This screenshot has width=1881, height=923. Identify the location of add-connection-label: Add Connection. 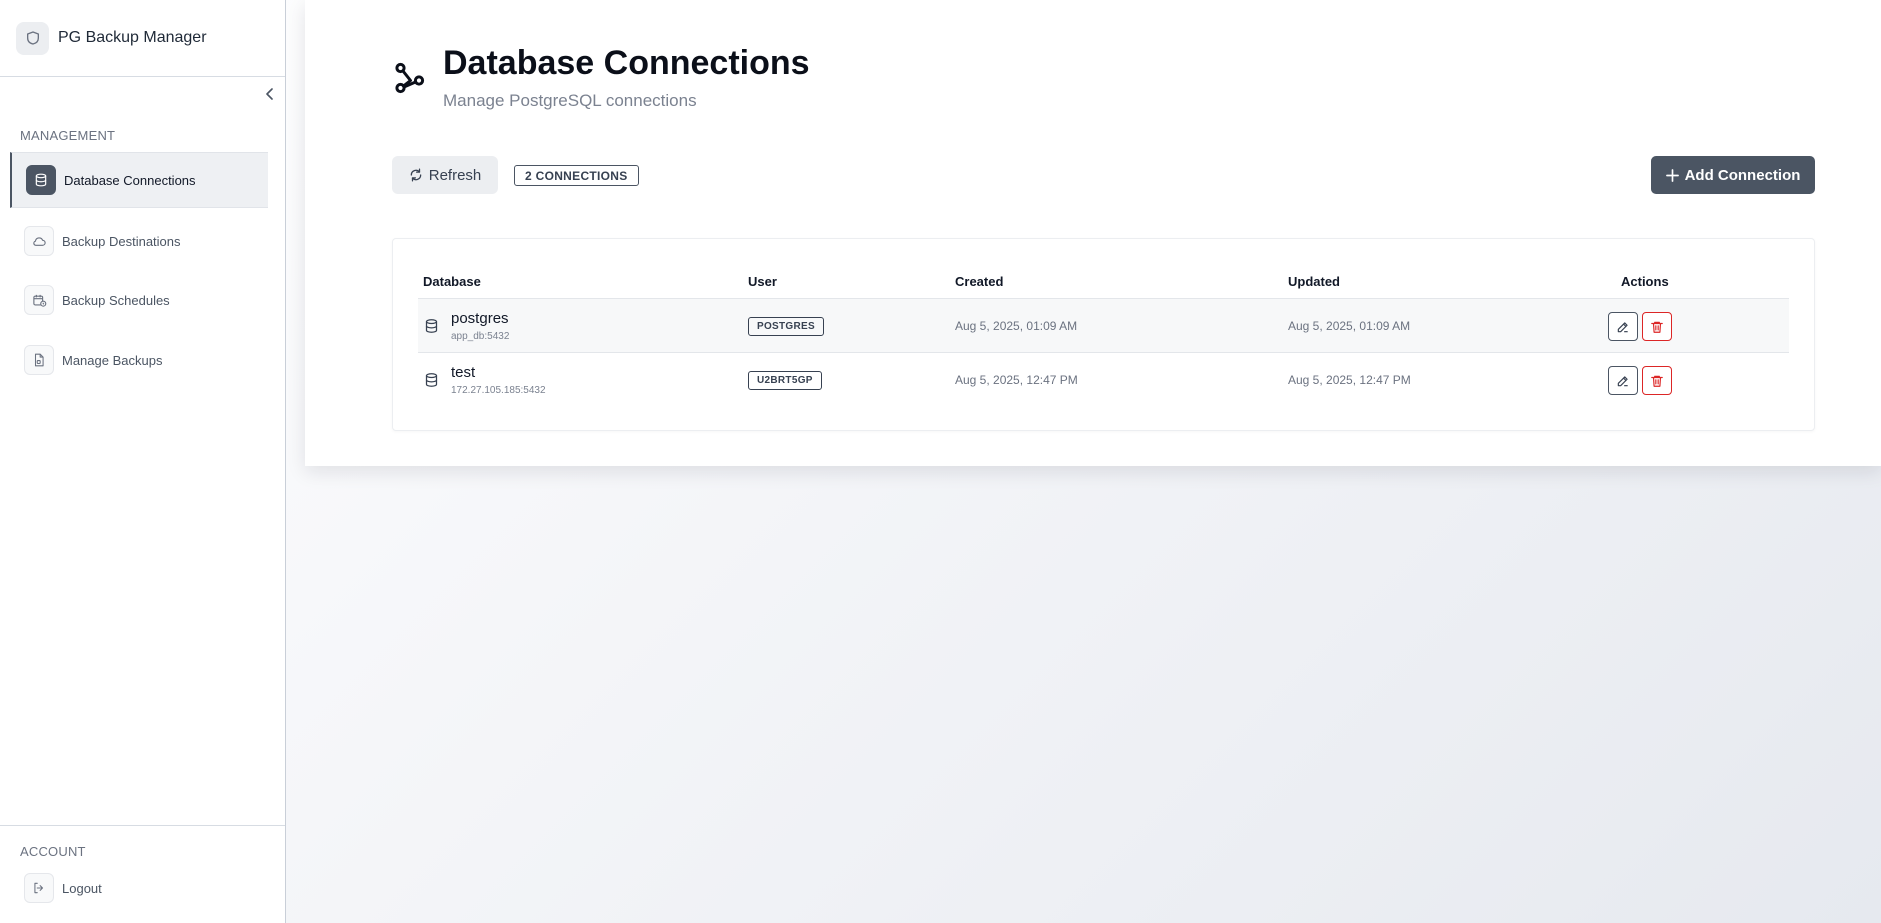
(1742, 175).